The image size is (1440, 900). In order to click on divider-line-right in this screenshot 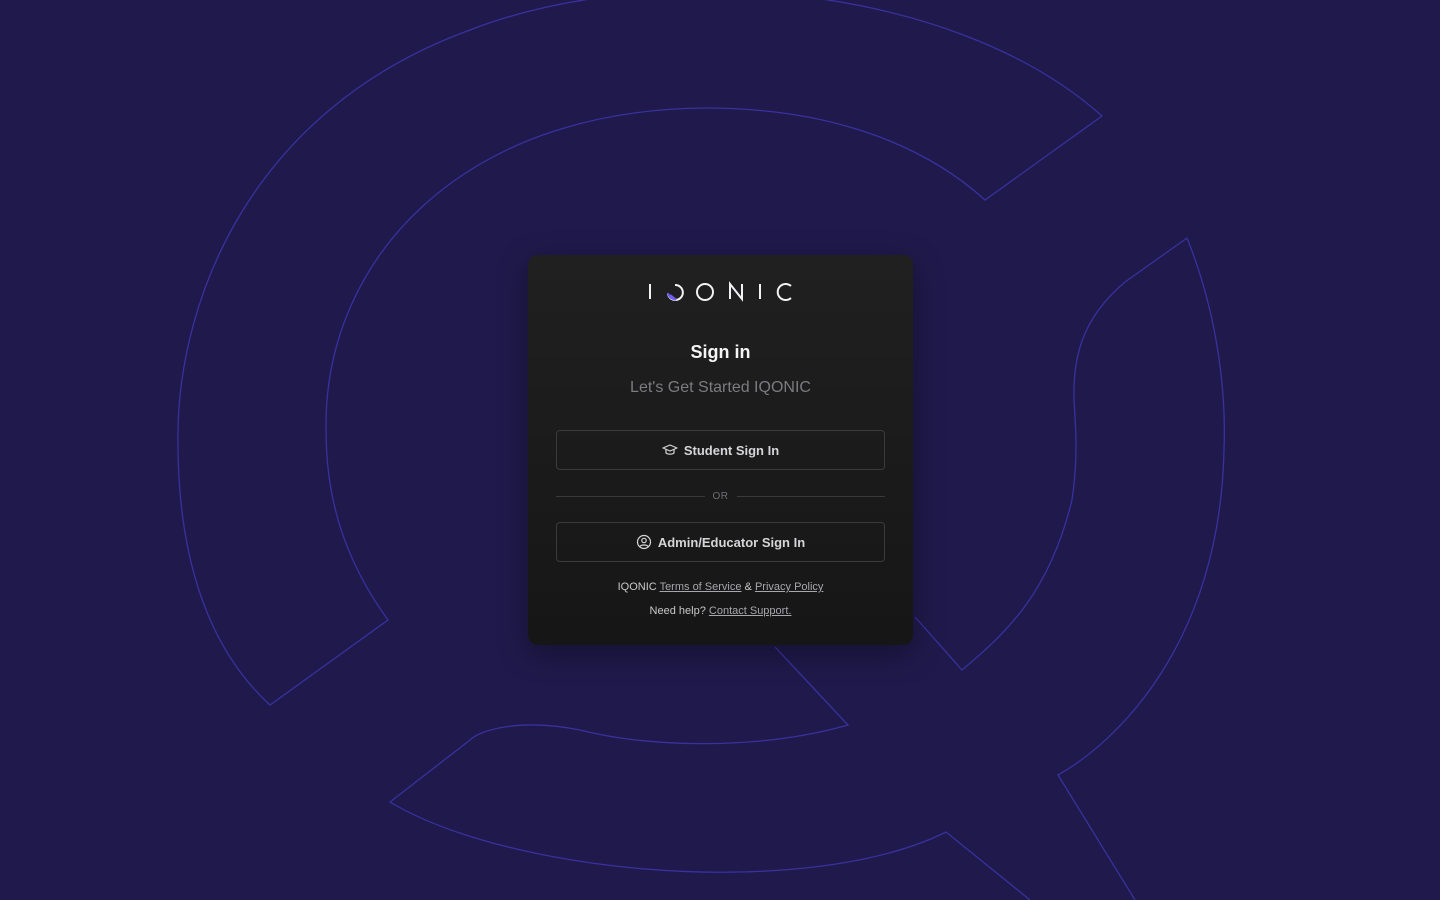, I will do `click(810, 496)`.